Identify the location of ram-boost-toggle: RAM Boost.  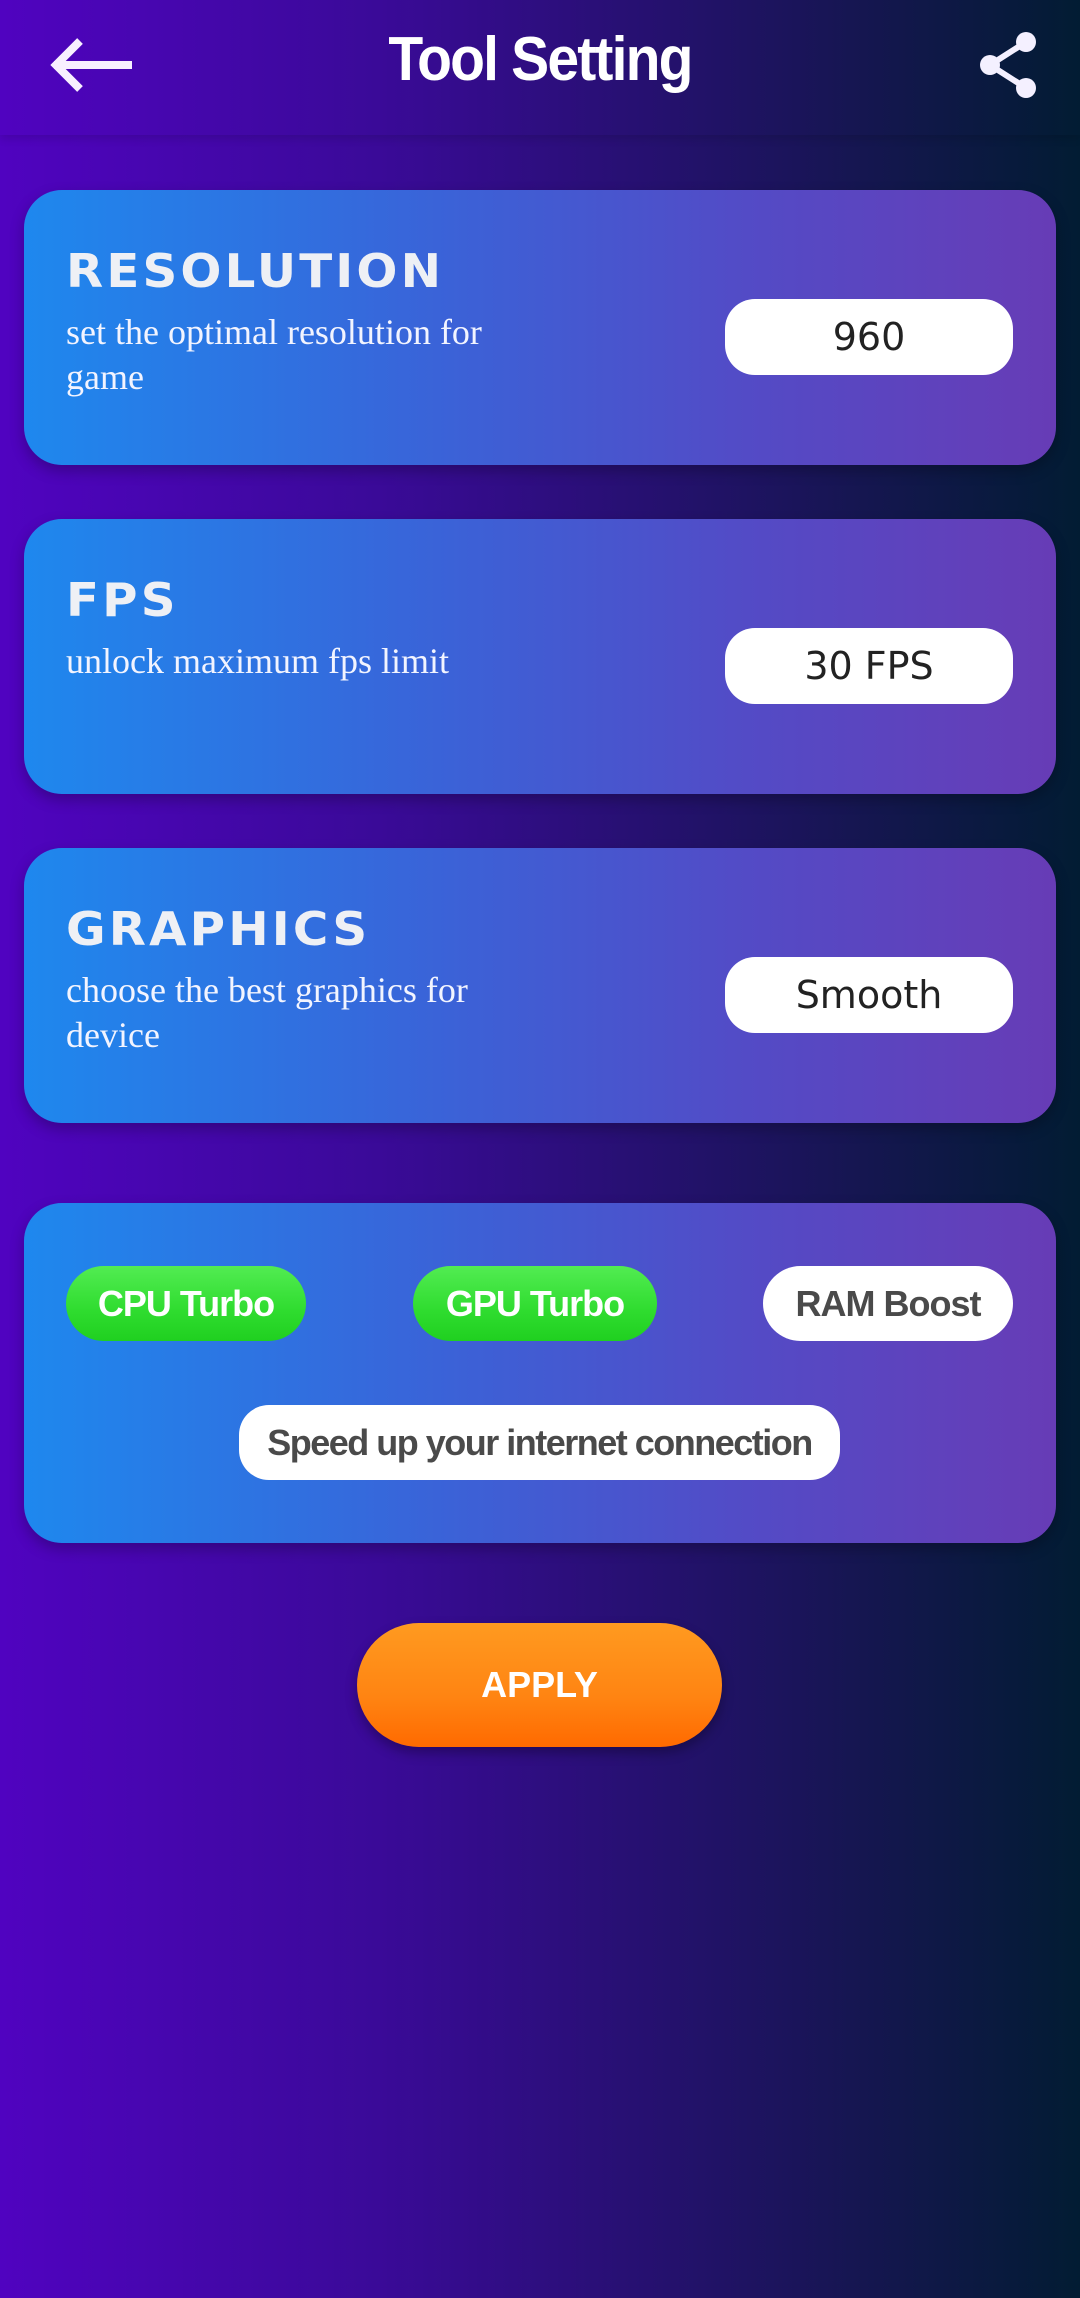
(888, 1303).